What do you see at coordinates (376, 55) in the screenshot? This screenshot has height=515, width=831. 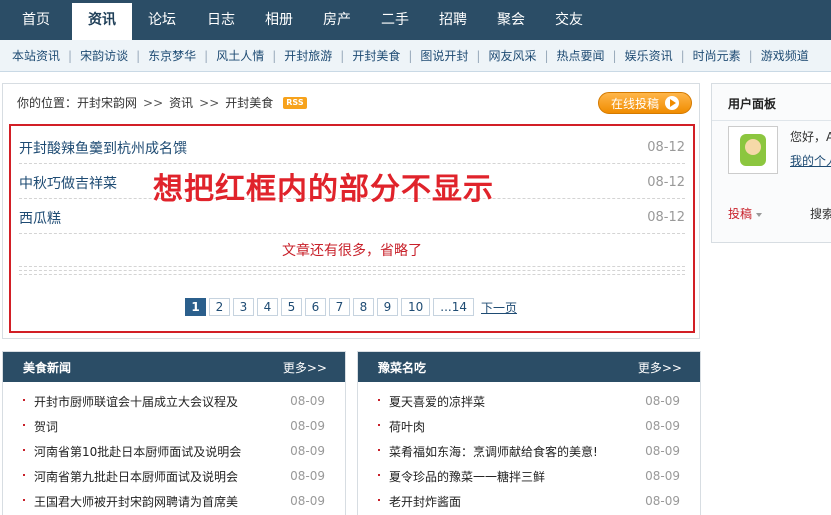 I see `subnav-item: 开封美食` at bounding box center [376, 55].